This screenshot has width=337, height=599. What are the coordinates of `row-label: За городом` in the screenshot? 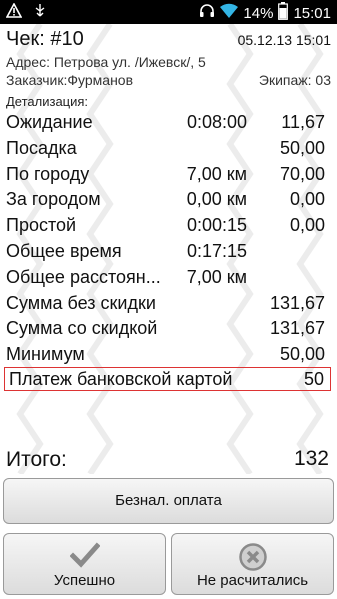 It's located at (53, 199).